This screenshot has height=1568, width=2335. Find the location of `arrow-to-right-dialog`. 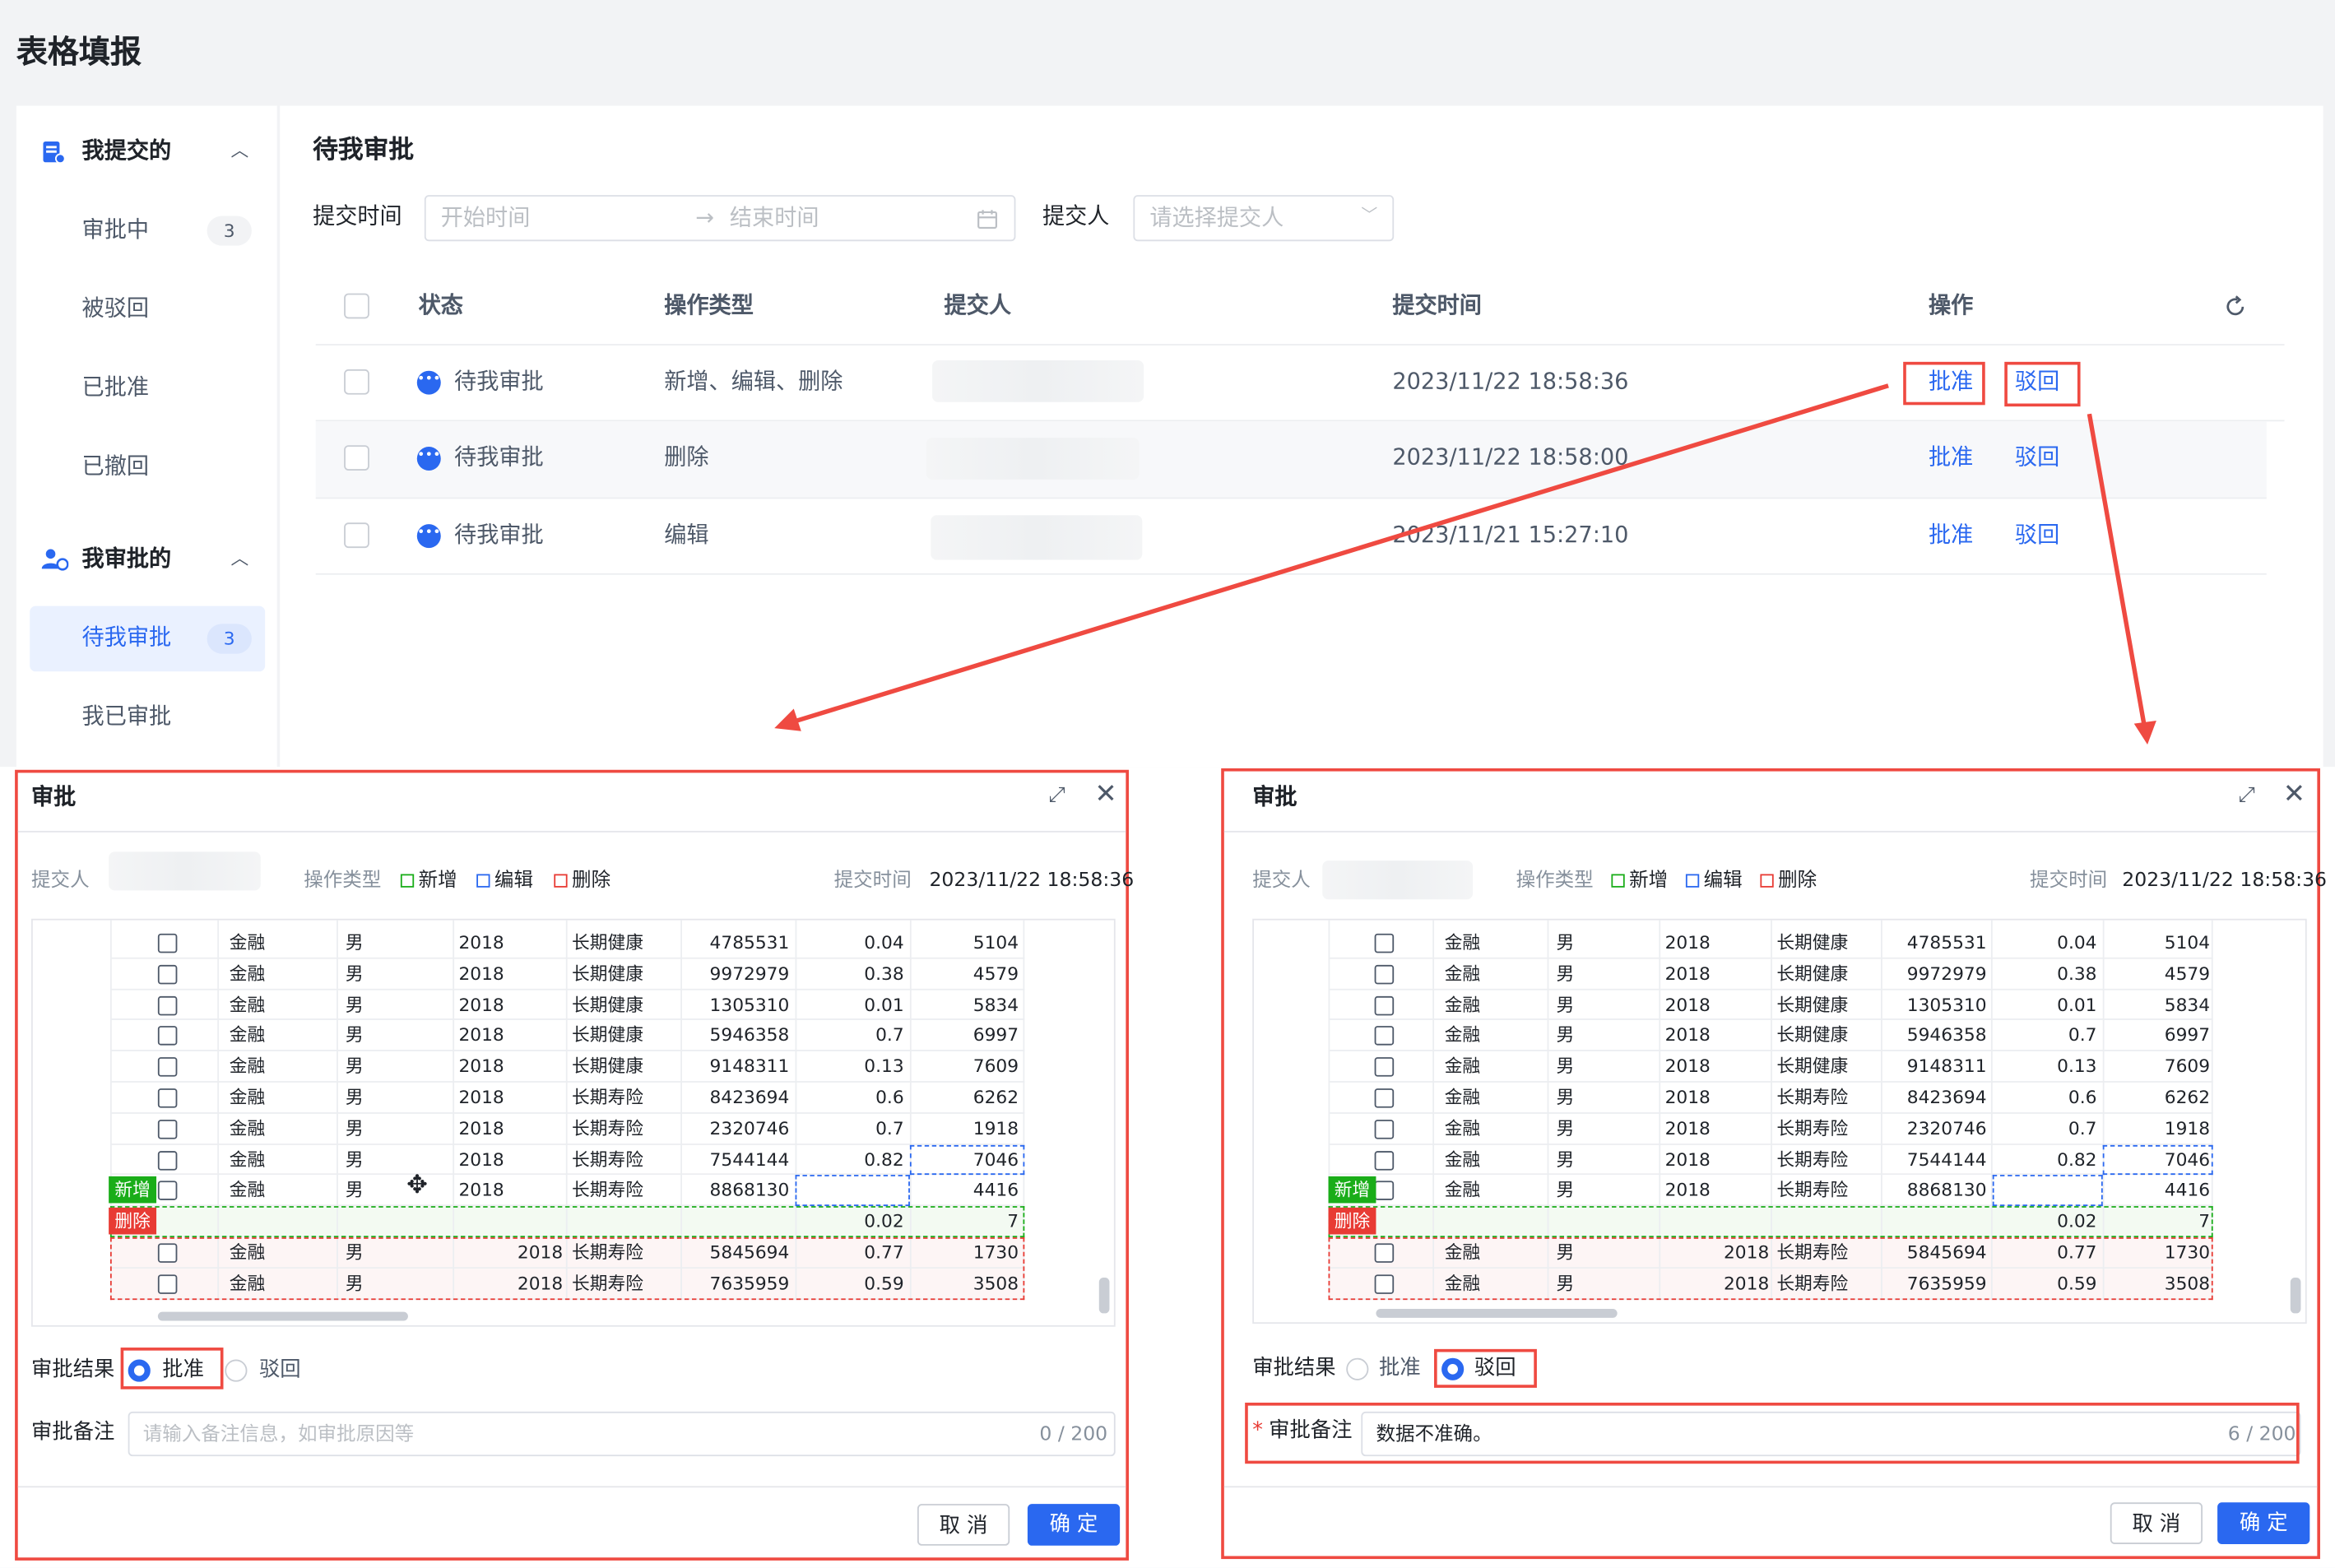

arrow-to-right-dialog is located at coordinates (2117, 570).